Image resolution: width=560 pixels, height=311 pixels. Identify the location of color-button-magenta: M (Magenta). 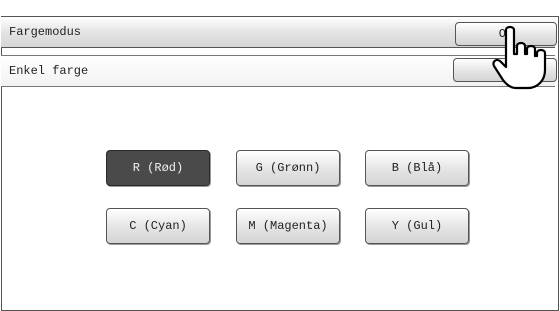
(288, 226).